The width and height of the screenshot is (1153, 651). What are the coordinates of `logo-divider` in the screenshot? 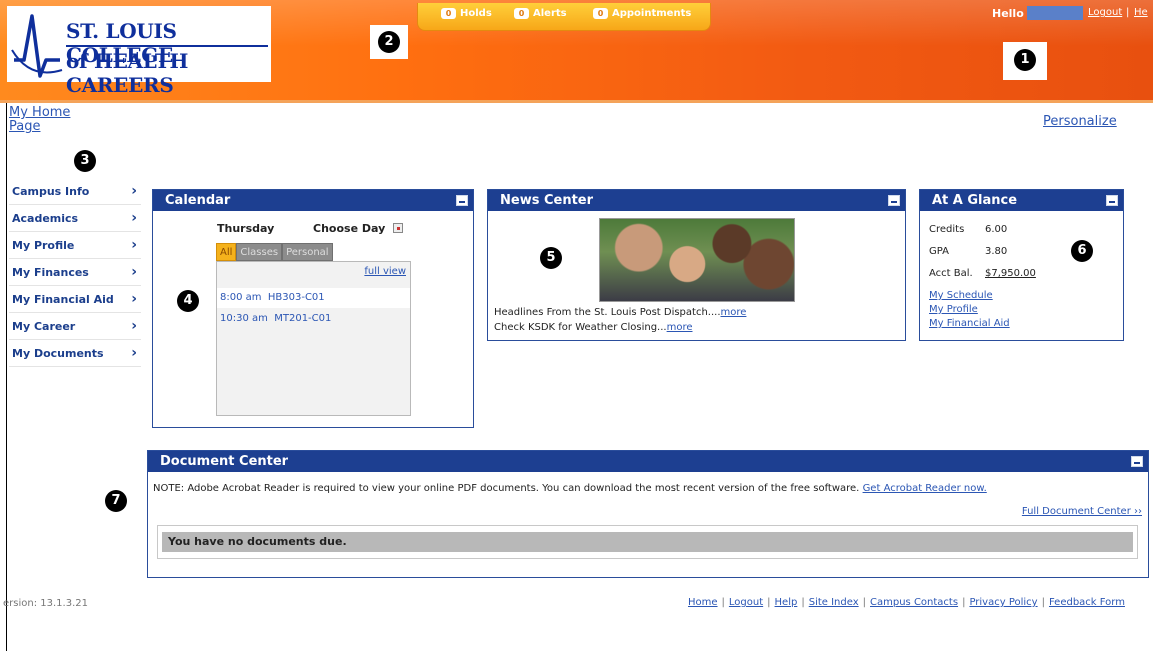 It's located at (167, 46).